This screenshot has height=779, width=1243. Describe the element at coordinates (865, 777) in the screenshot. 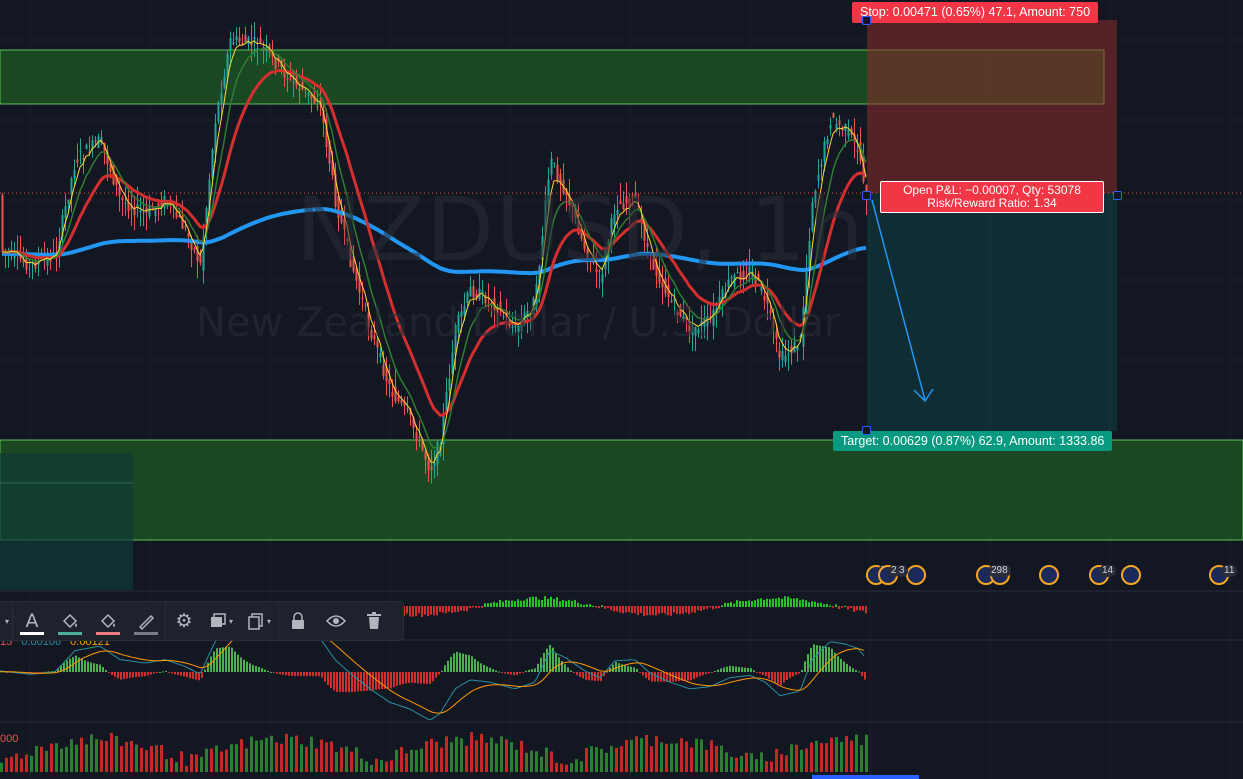

I see `time-scale-highlight` at that location.